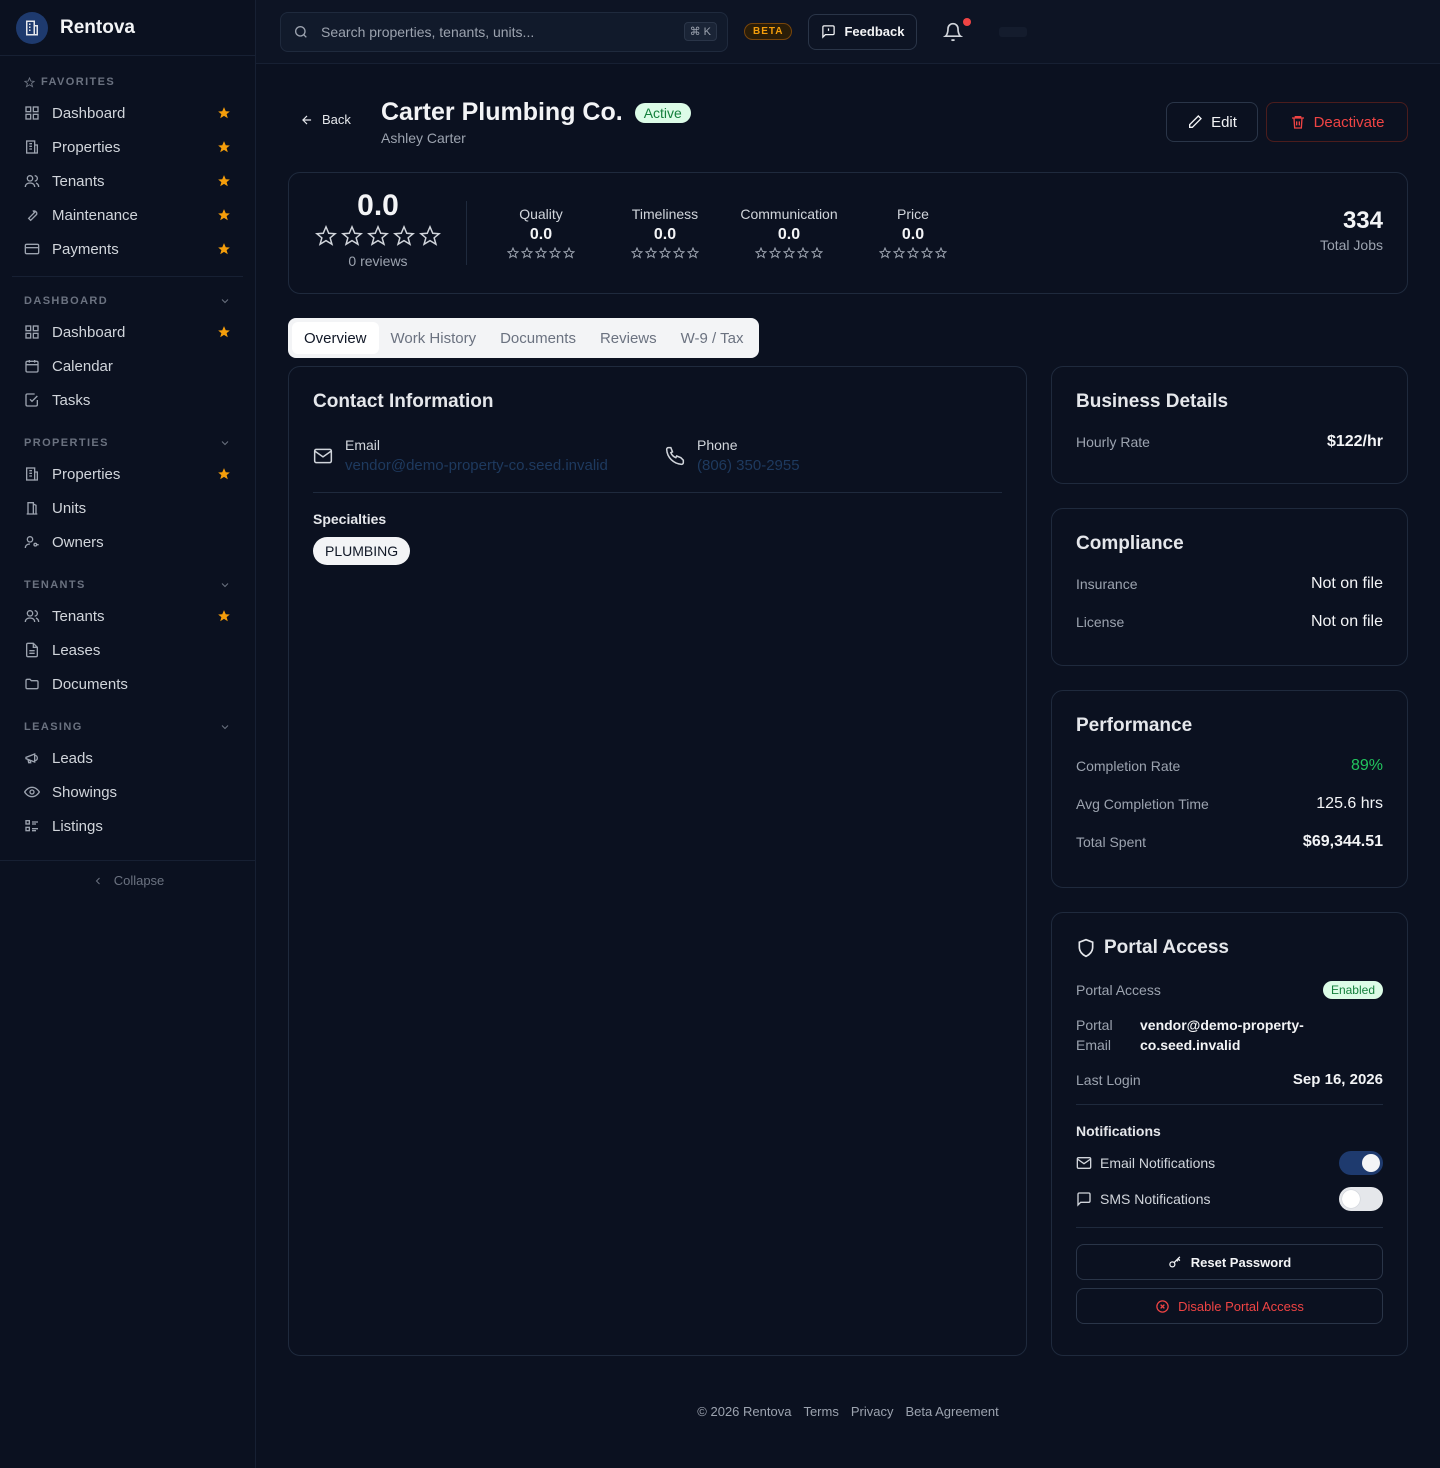 Image resolution: width=1440 pixels, height=1468 pixels. What do you see at coordinates (127, 508) in the screenshot?
I see `sidebar-item-units: Units` at bounding box center [127, 508].